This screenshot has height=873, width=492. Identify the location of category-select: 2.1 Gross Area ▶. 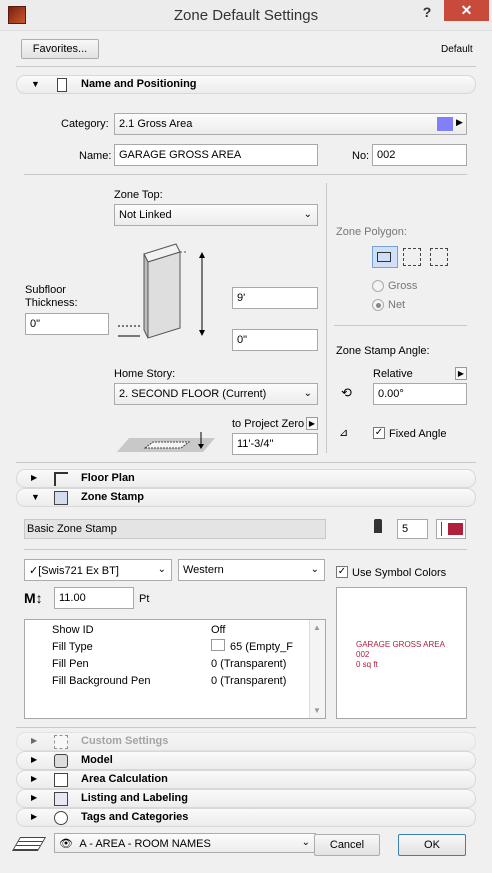
(290, 124).